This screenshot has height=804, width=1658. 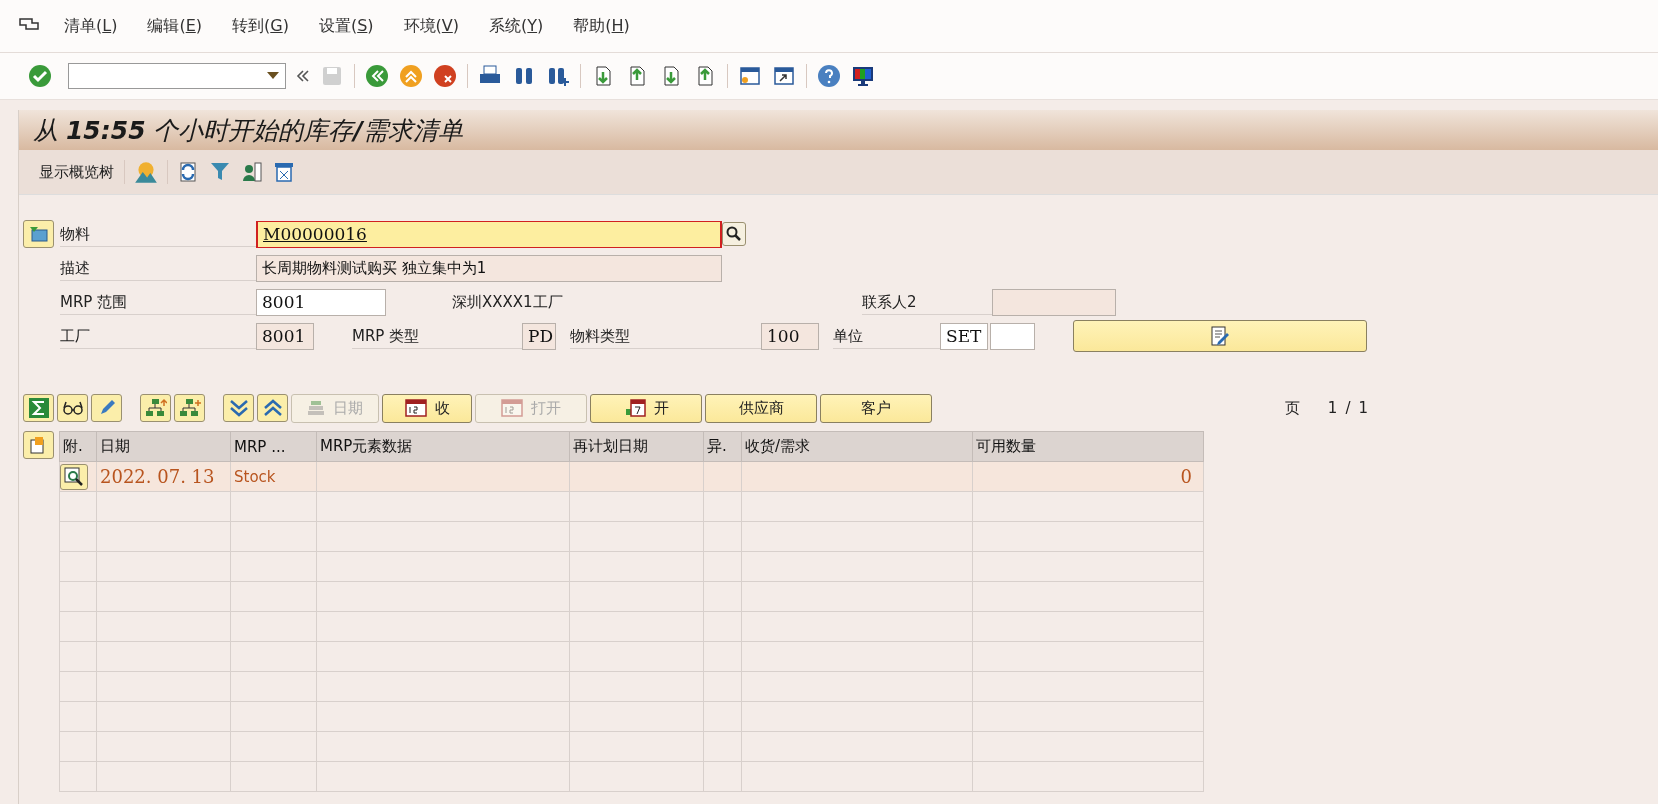 What do you see at coordinates (146, 172) in the screenshot?
I see `mountains-icon` at bounding box center [146, 172].